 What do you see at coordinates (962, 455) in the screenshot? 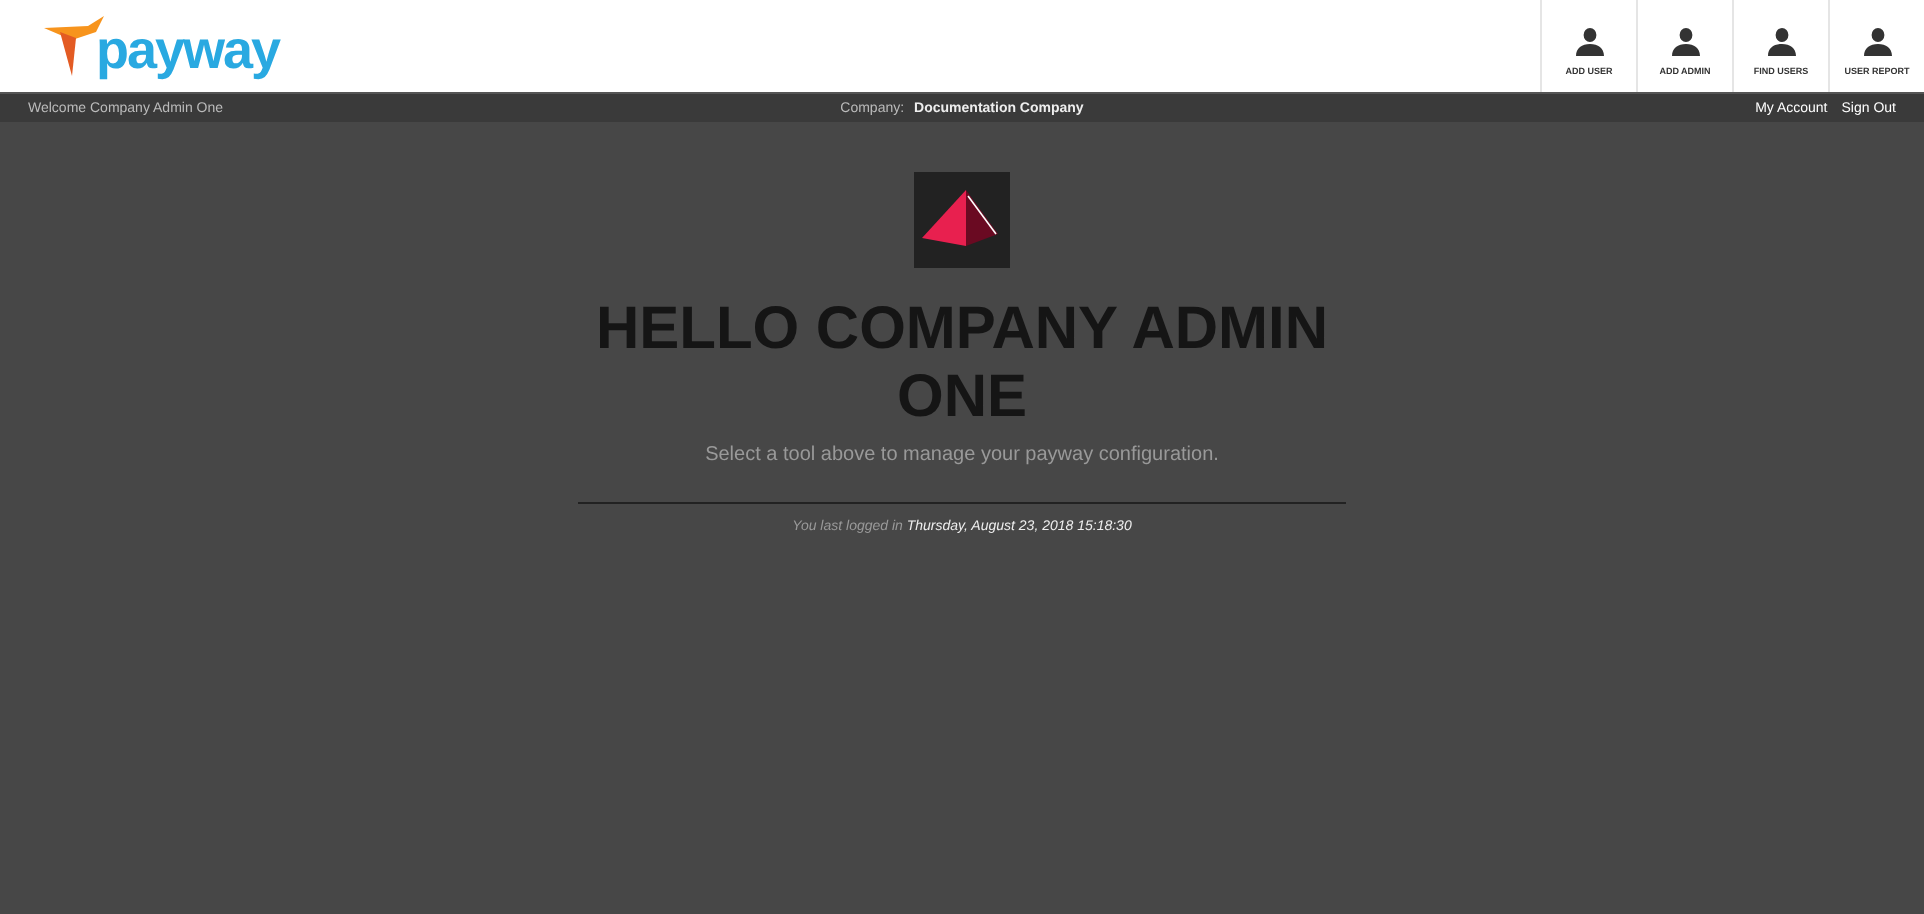
I see `subtitle-text: Select a tool above to manage your payway configuration.` at bounding box center [962, 455].